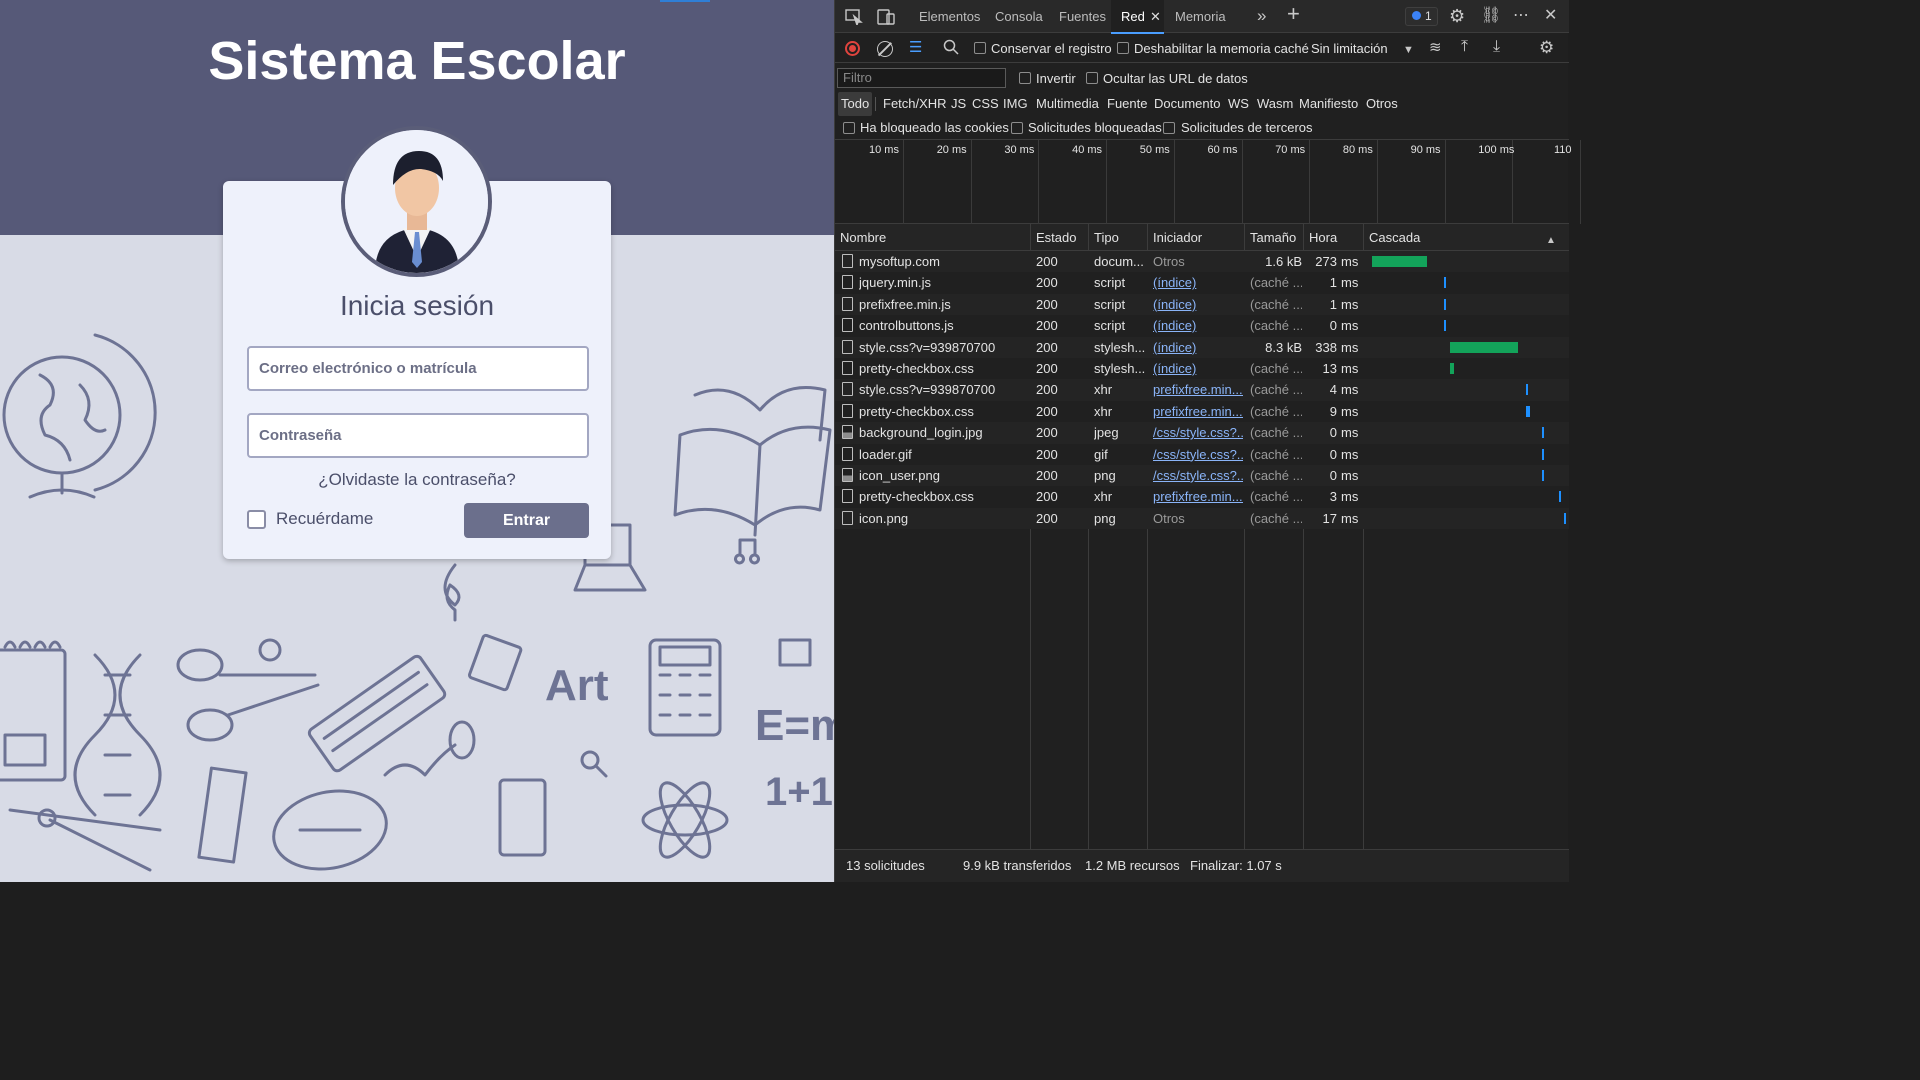 This screenshot has width=1920, height=1080. Describe the element at coordinates (951, 49) in the screenshot. I see `search-icon` at that location.